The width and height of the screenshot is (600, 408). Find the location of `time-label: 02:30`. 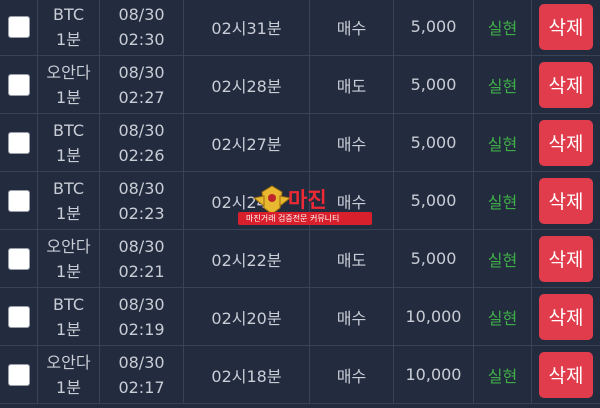

time-label: 02:30 is located at coordinates (141, 39).